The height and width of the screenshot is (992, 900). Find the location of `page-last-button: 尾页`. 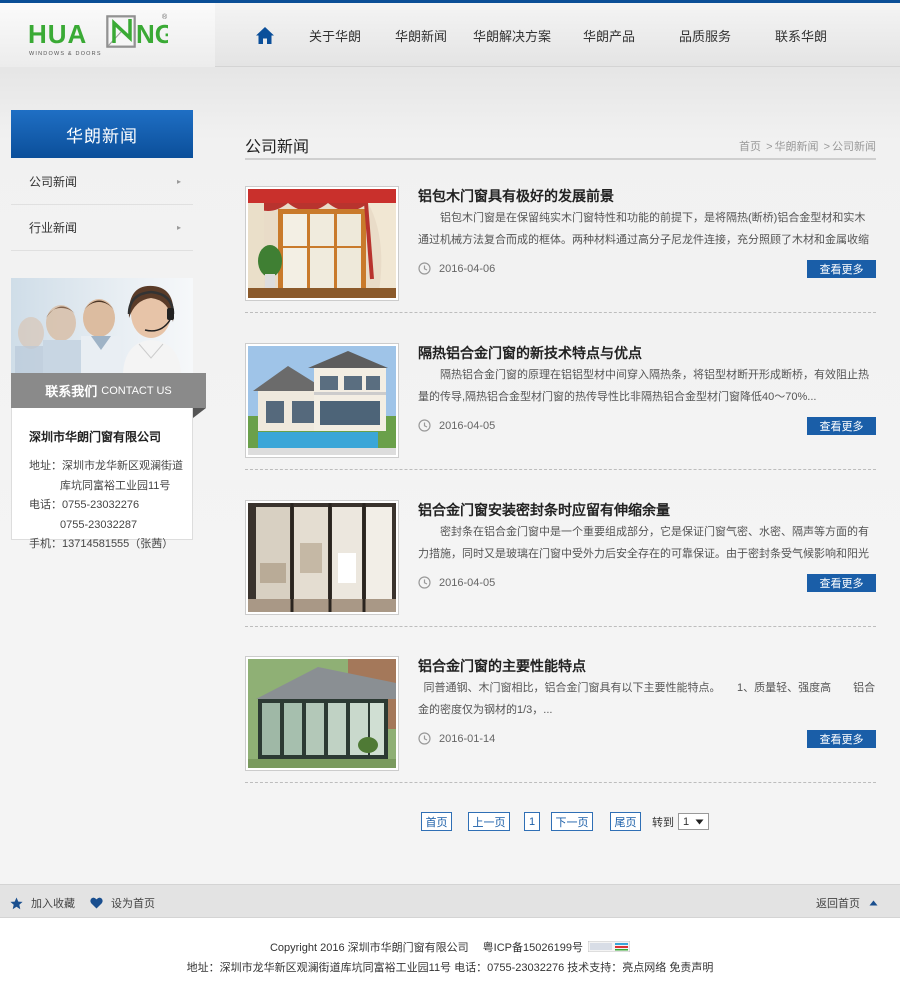

page-last-button: 尾页 is located at coordinates (625, 821).